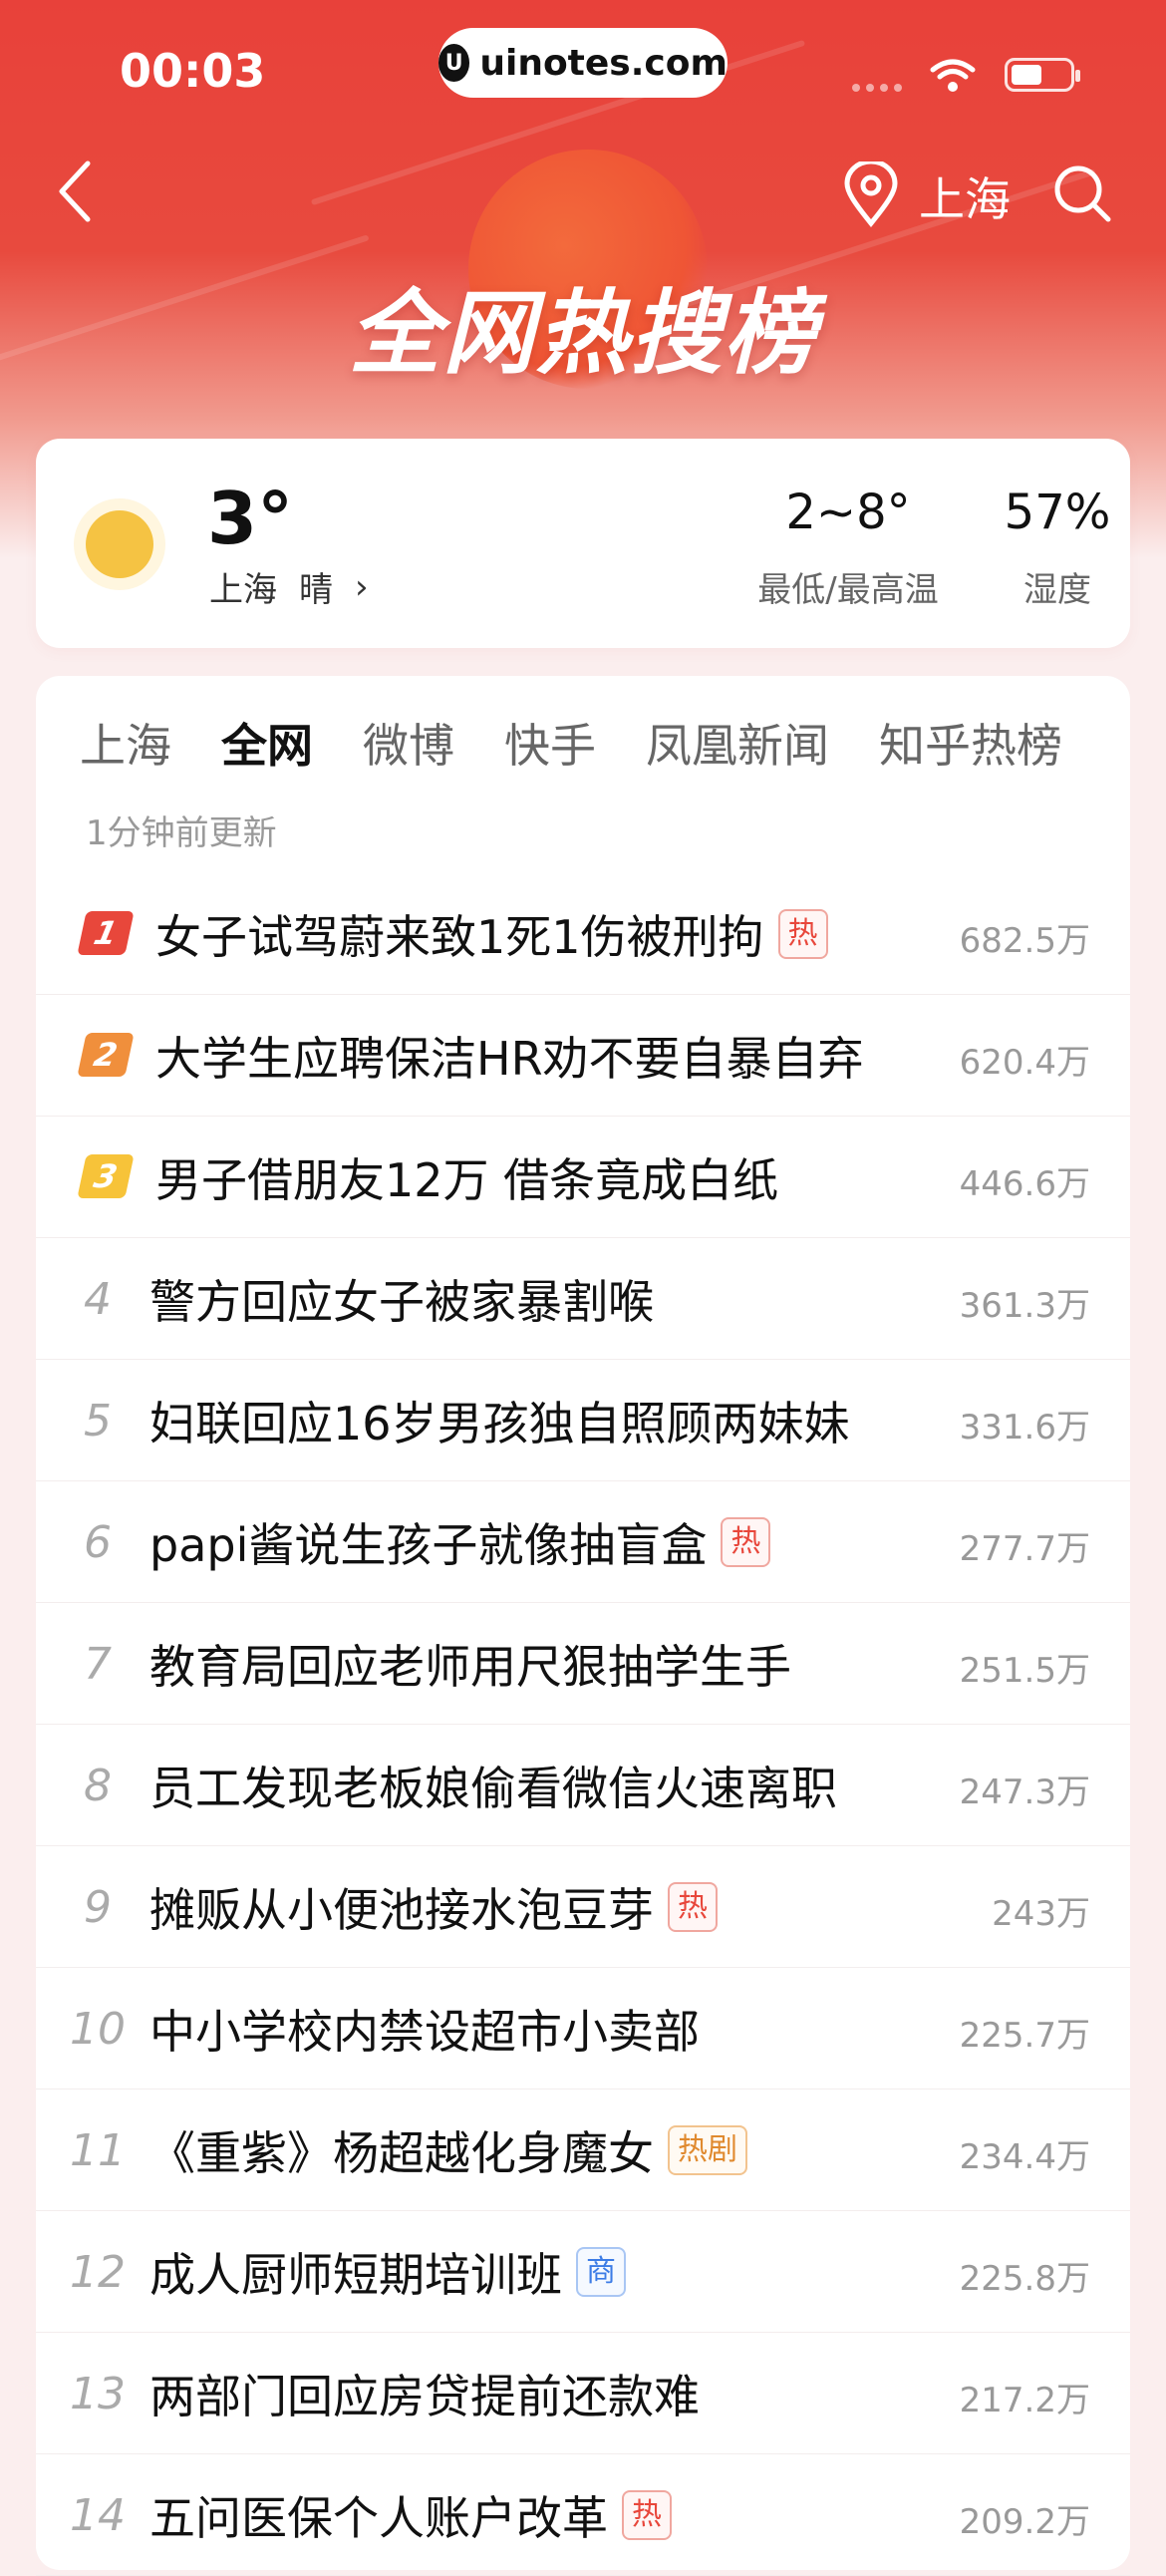 This screenshot has width=1166, height=2576. What do you see at coordinates (98, 1907) in the screenshot?
I see `rank-number: 9` at bounding box center [98, 1907].